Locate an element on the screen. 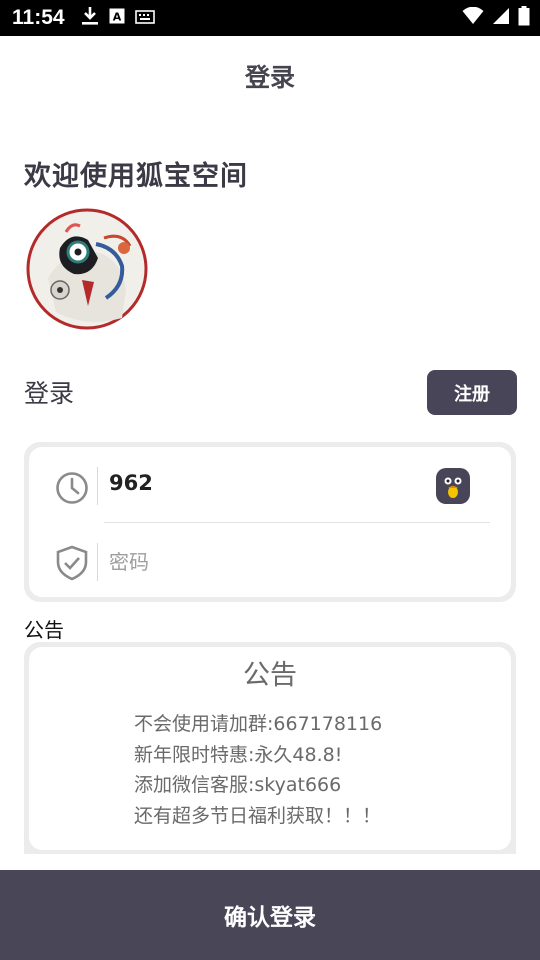 The height and width of the screenshot is (960, 540). wifi-icon is located at coordinates (473, 17).